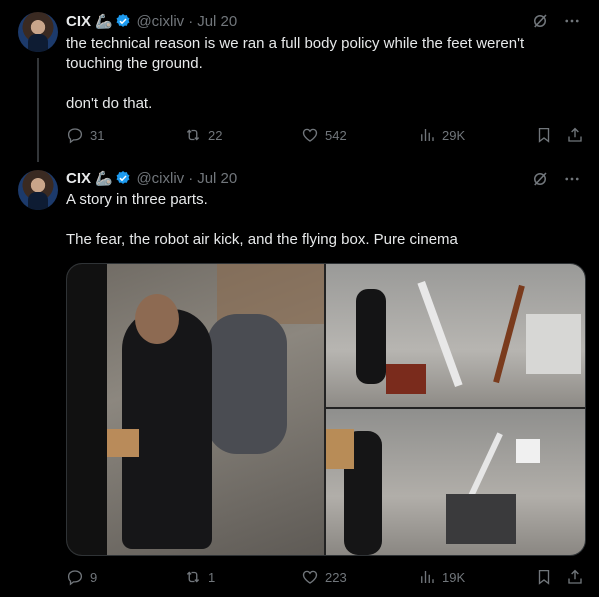 Image resolution: width=599 pixels, height=597 pixels. I want to click on views-button: 19K, so click(441, 577).